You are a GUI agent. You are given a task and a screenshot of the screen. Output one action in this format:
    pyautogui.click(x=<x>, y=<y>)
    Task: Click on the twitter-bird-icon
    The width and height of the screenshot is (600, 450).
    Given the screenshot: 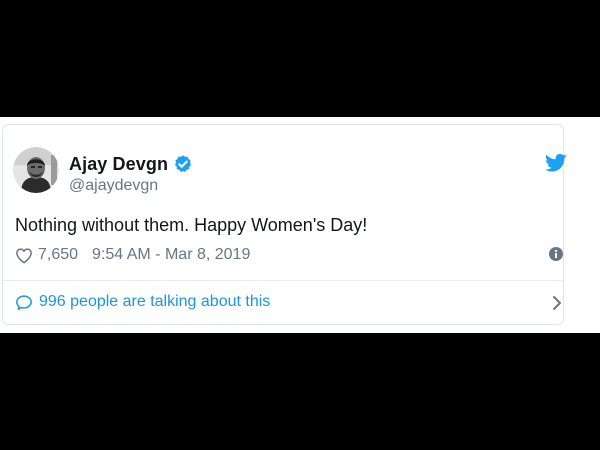 What is the action you would take?
    pyautogui.click(x=556, y=163)
    